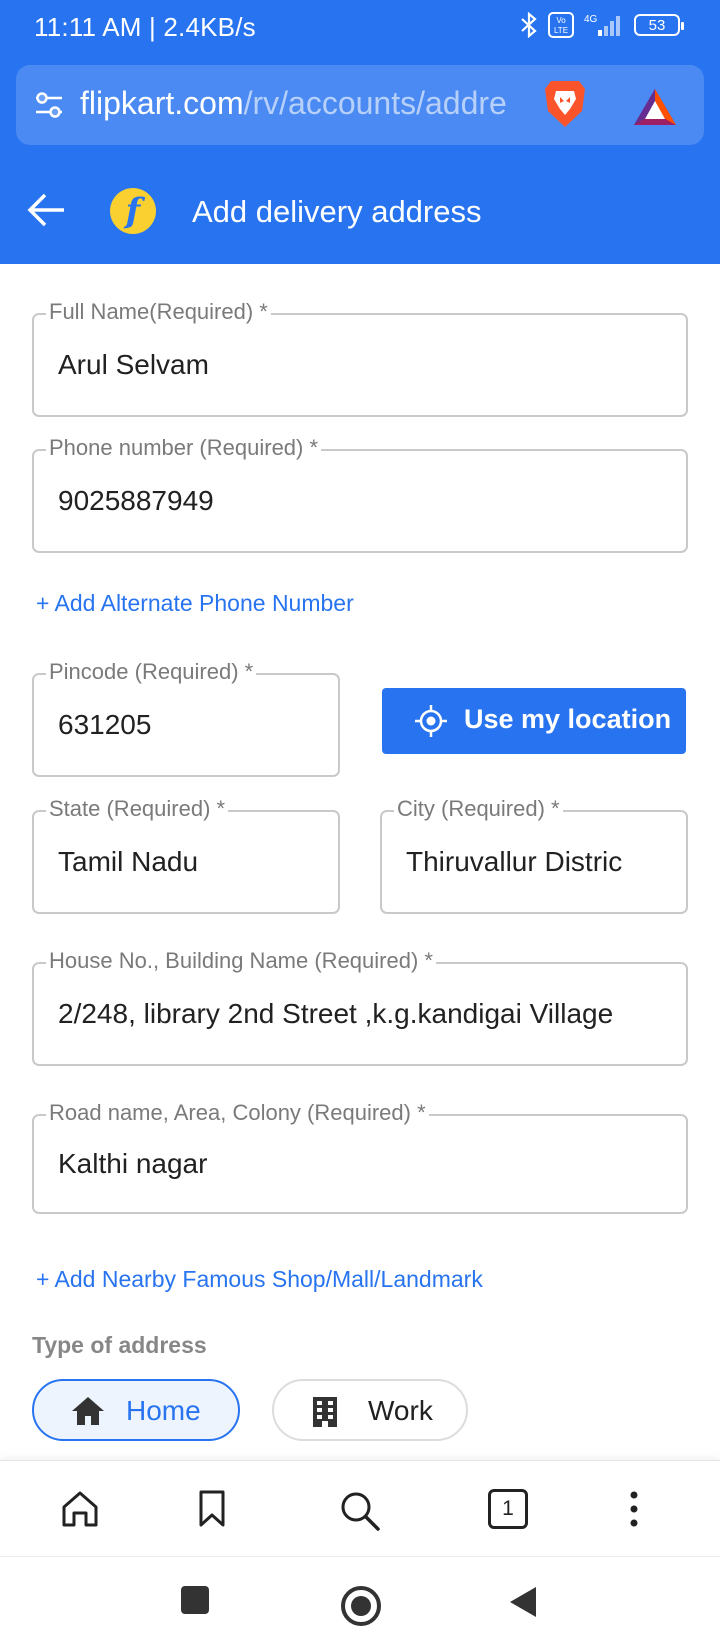 Image resolution: width=720 pixels, height=1650 pixels. I want to click on home-icon, so click(88, 1411).